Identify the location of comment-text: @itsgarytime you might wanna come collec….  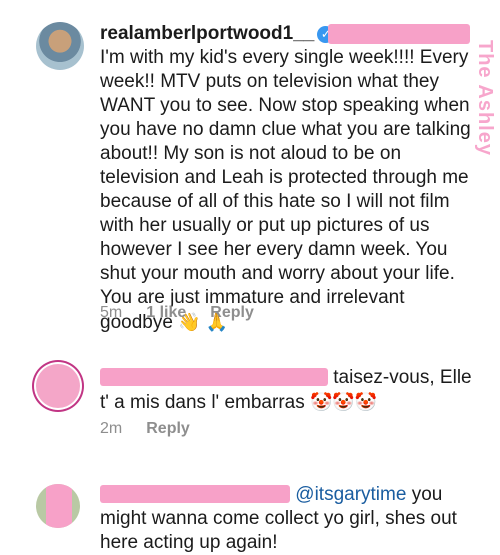
(289, 519).